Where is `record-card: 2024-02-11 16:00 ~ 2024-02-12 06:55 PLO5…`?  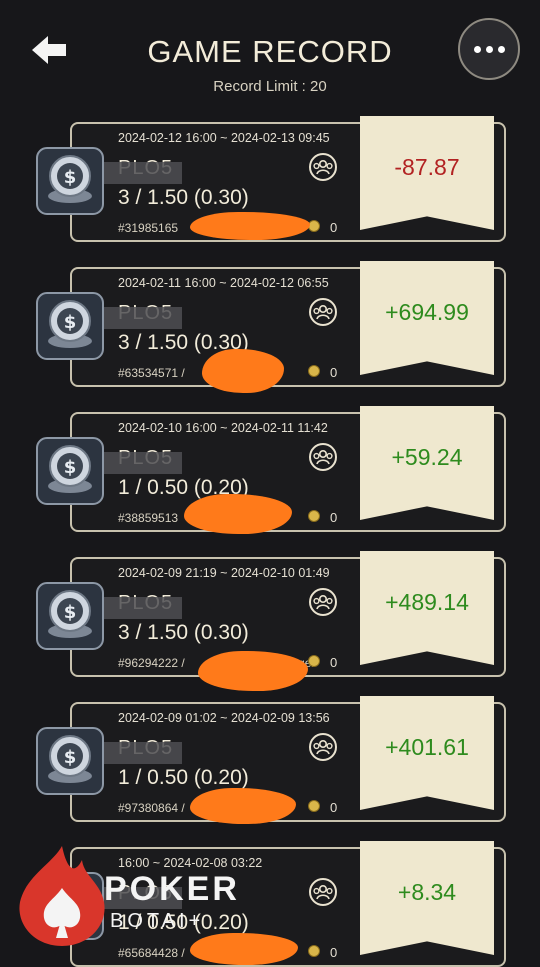
record-card: 2024-02-11 16:00 ~ 2024-02-12 06:55 PLO5… is located at coordinates (288, 327).